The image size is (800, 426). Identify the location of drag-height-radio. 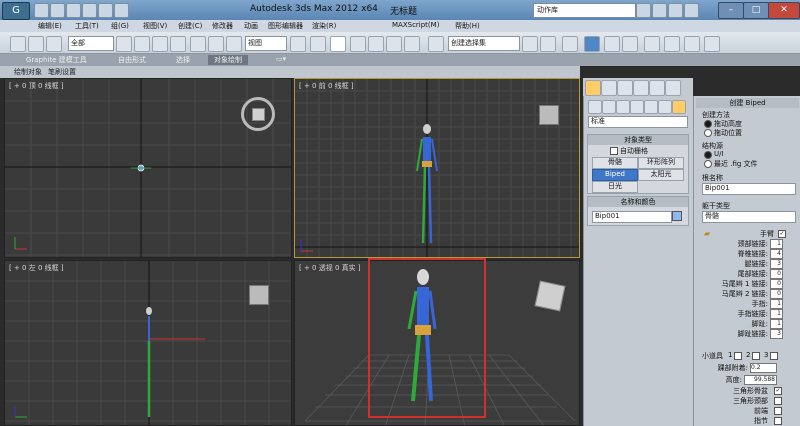
(708, 124).